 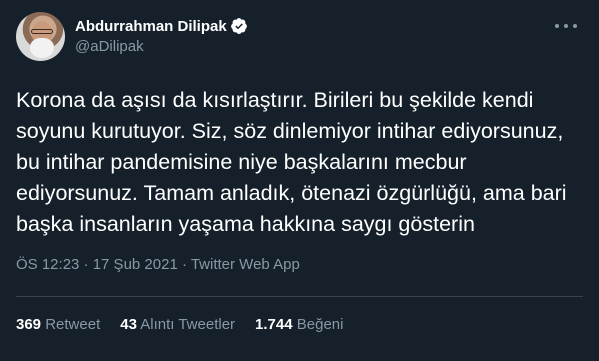 I want to click on quotes-stat: 43 Alıntı Tweetler, so click(x=177, y=324).